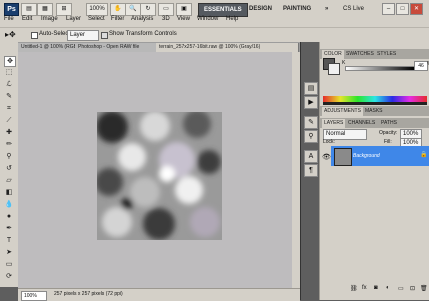  I want to click on k-slider, so click(380, 68).